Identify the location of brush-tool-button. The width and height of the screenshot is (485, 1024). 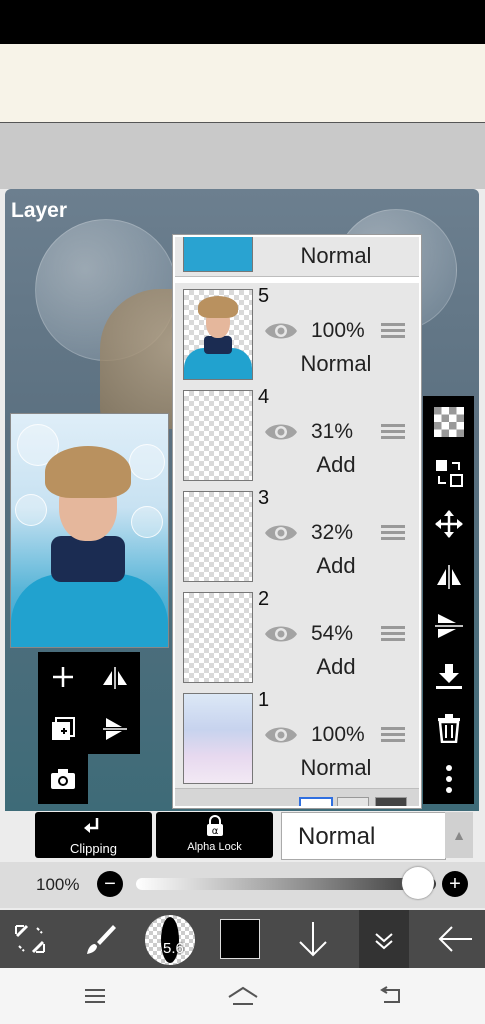
(100, 939).